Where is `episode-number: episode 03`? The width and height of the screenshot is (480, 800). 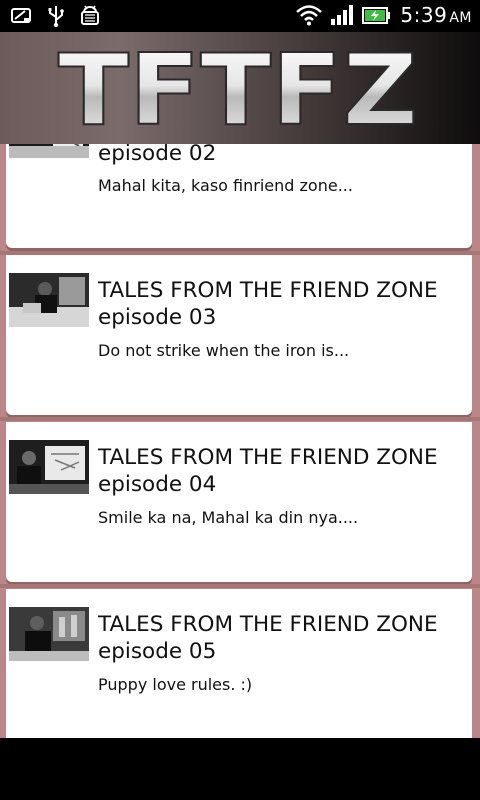 episode-number: episode 03 is located at coordinates (157, 317).